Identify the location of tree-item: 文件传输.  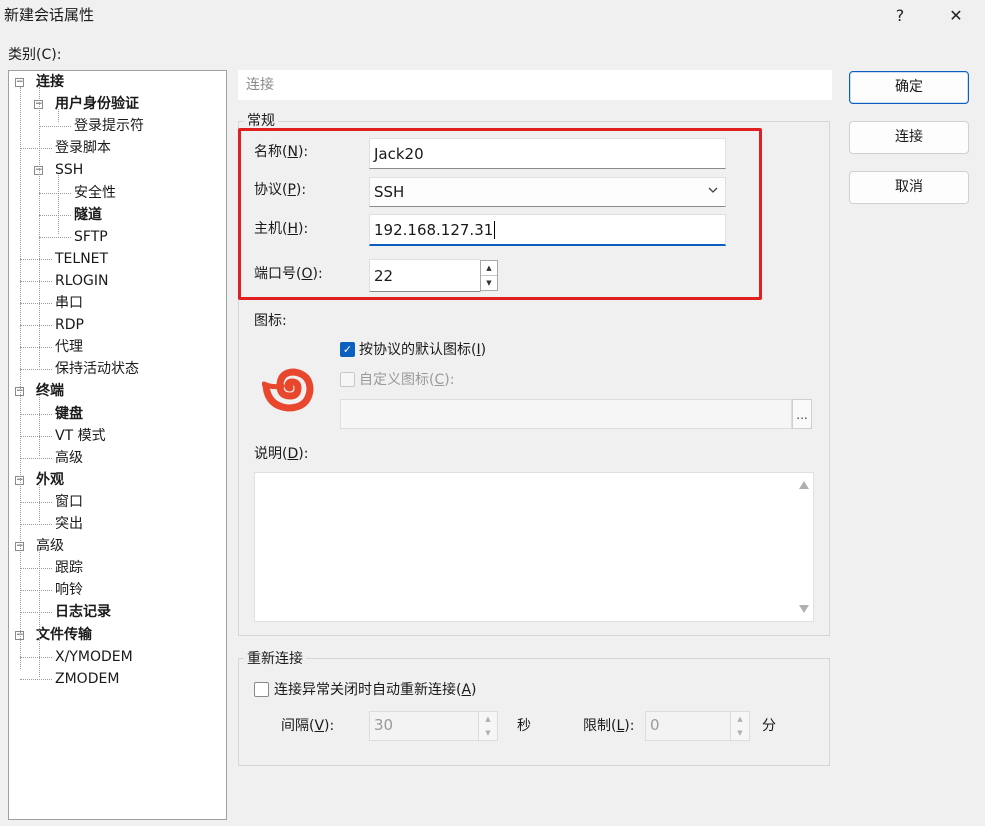
(64, 635).